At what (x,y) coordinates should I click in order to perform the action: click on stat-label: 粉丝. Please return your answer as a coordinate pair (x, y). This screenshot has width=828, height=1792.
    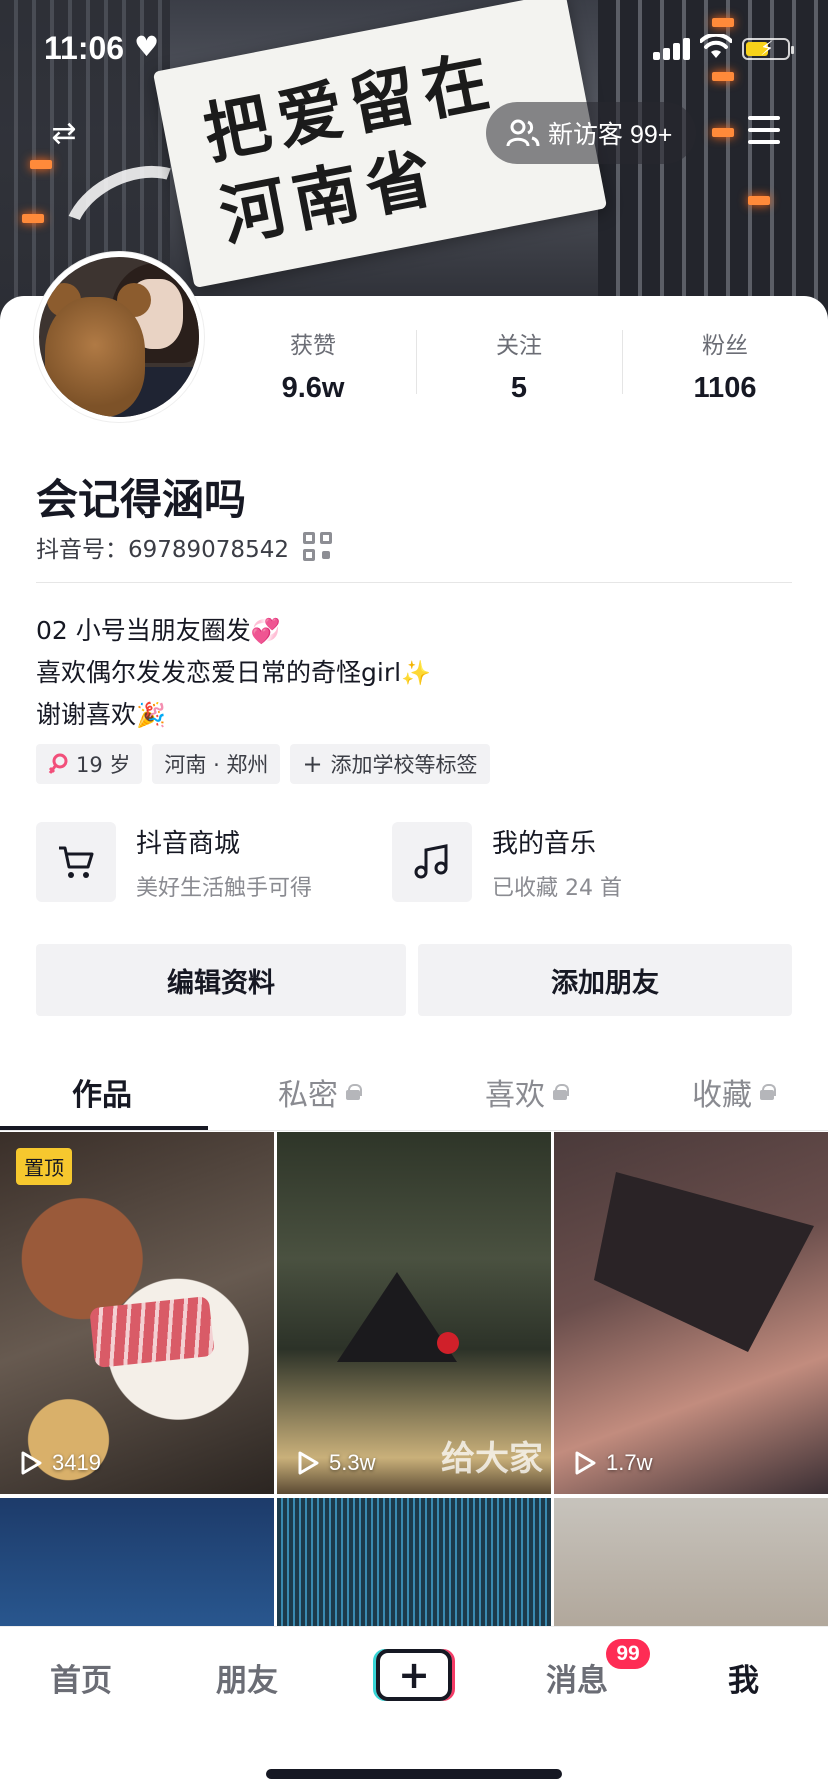
    Looking at the image, I should click on (725, 346).